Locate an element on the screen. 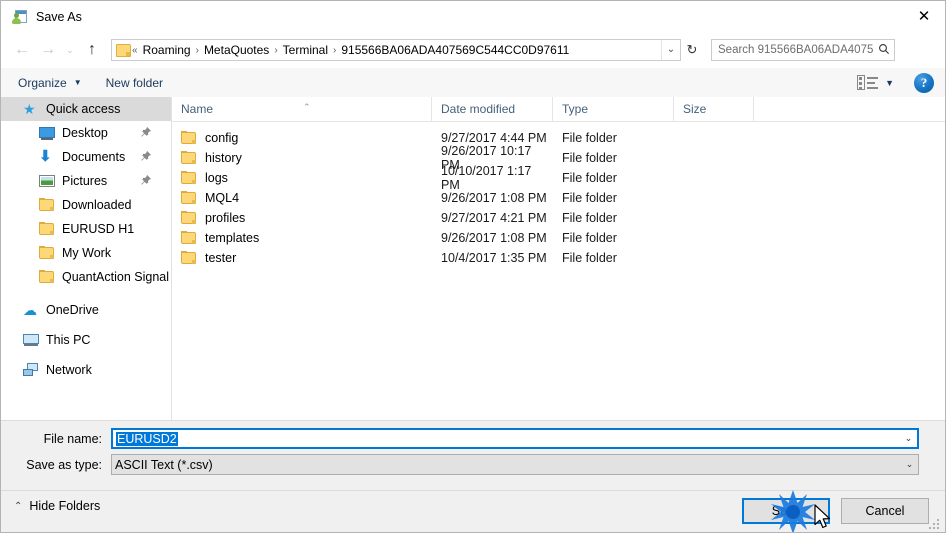 The height and width of the screenshot is (533, 946). sidebar-item-quick-access: ★ Quick access is located at coordinates (86, 109).